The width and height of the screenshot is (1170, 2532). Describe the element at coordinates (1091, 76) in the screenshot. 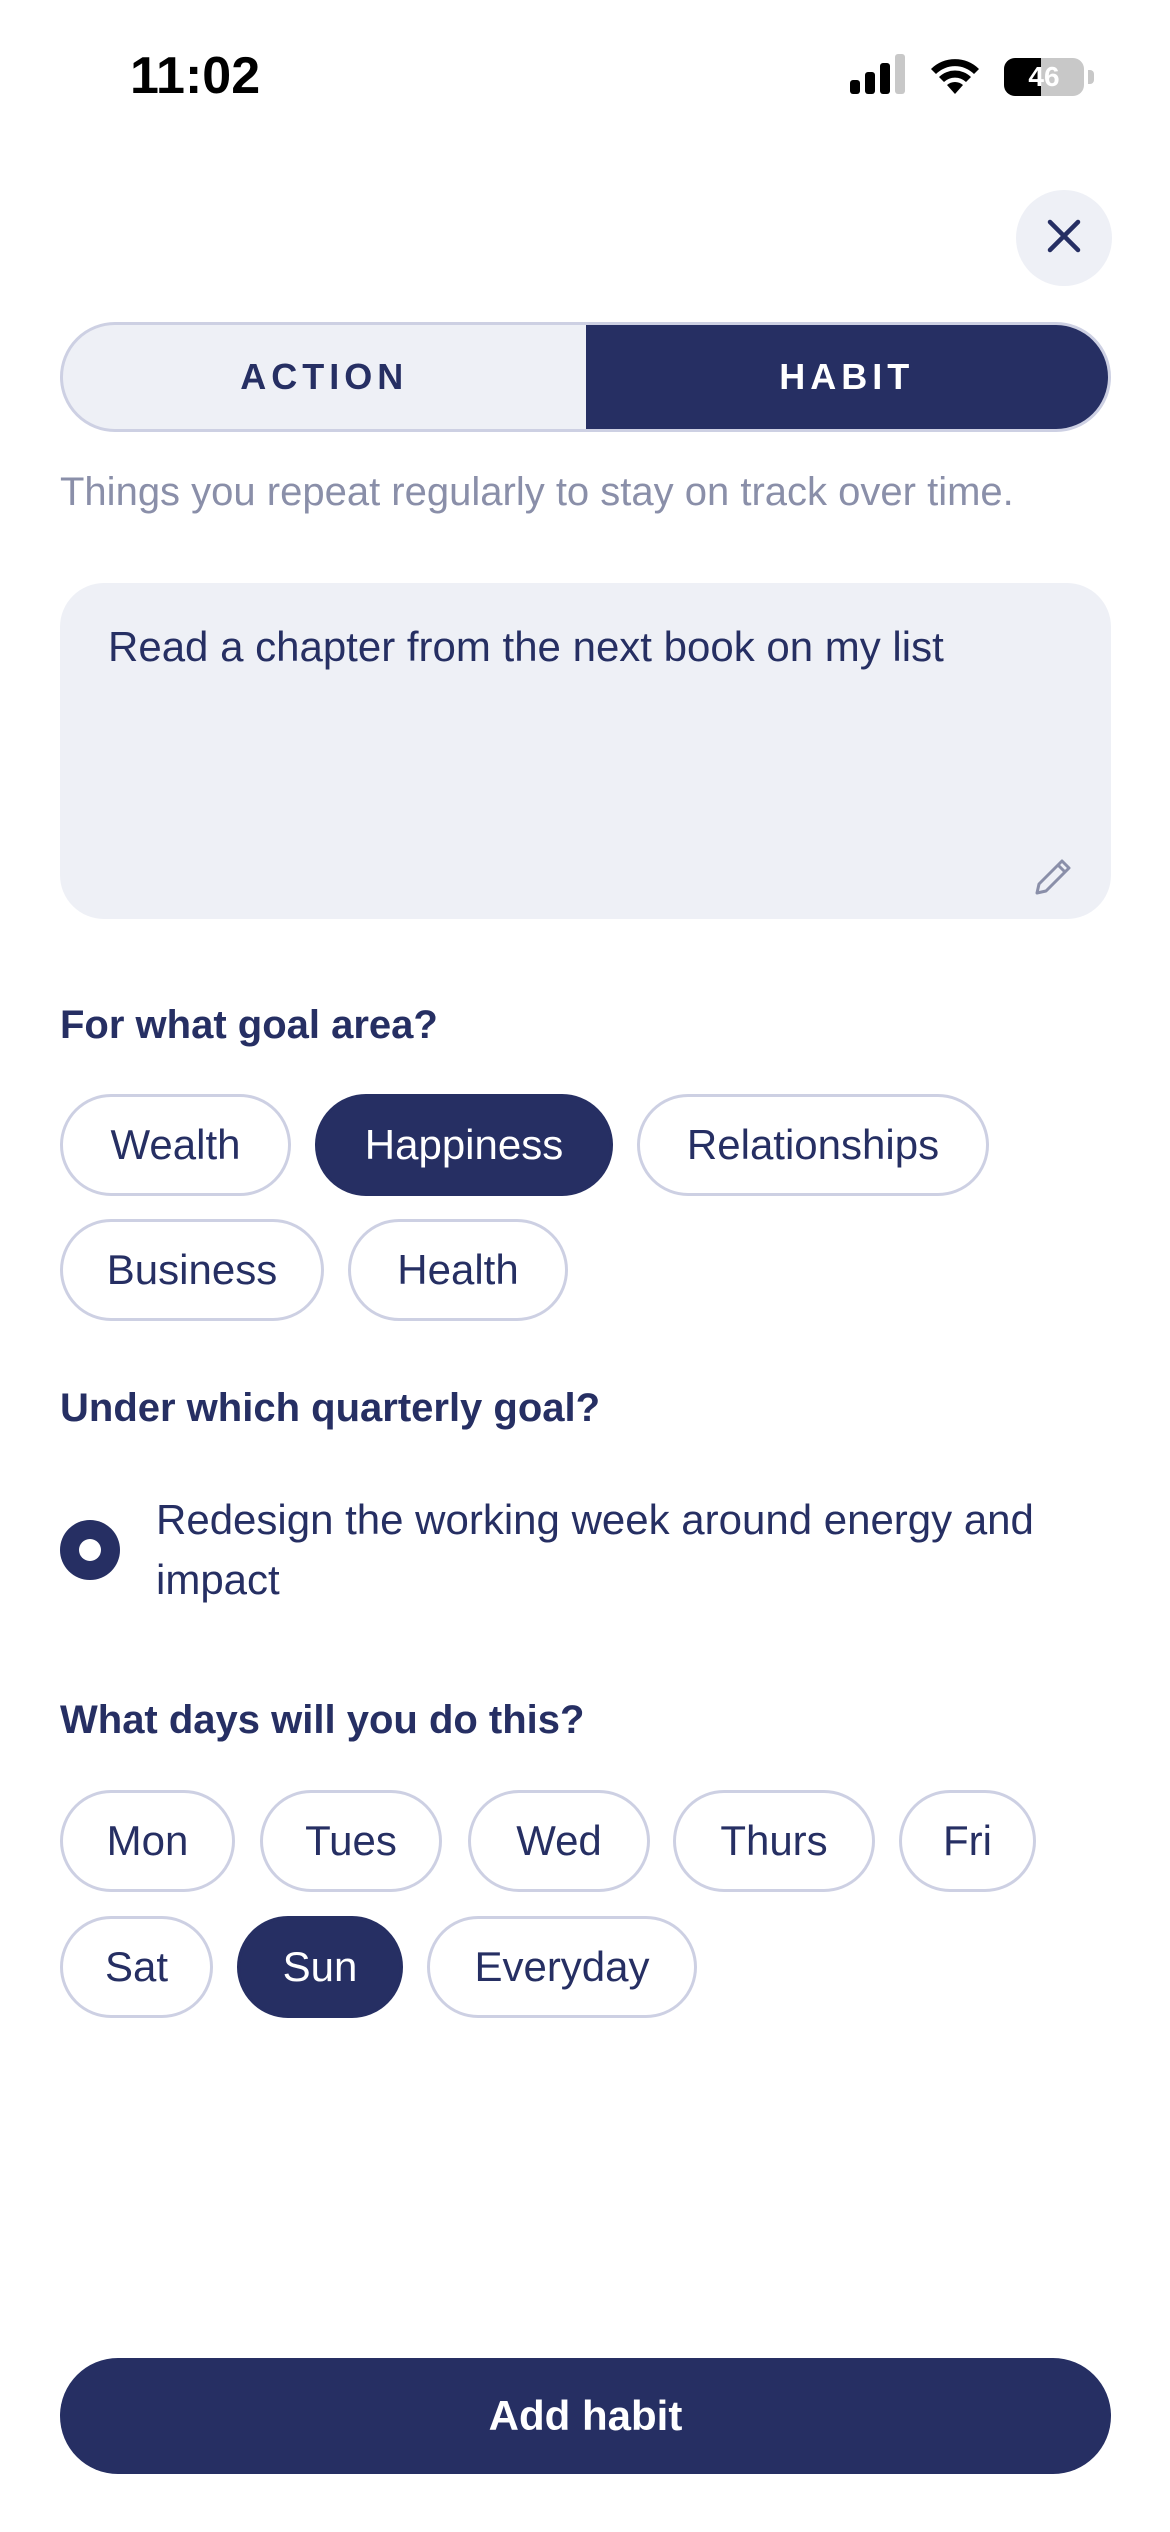

I see `battery-tip` at that location.